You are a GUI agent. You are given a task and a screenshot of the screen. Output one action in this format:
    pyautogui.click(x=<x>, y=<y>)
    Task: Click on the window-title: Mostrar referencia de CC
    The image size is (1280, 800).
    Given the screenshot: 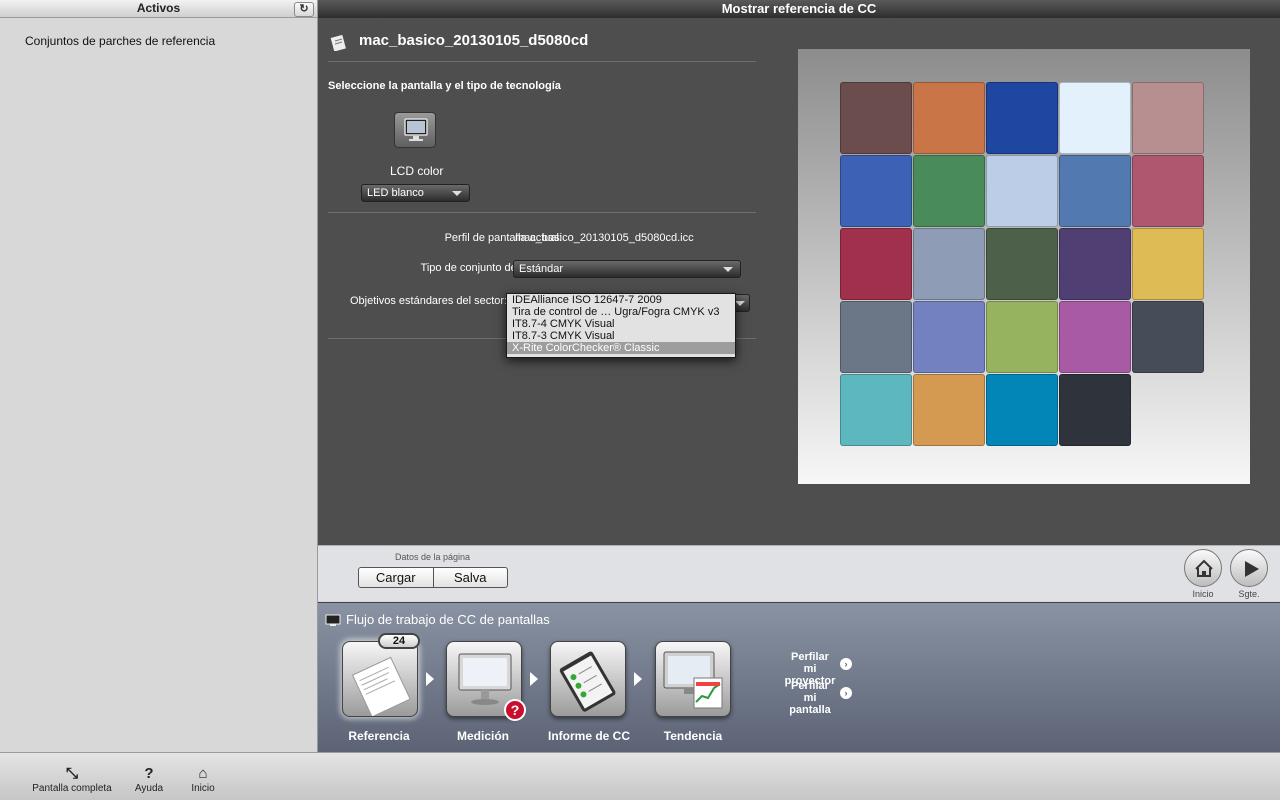 What is the action you would take?
    pyautogui.click(x=799, y=9)
    